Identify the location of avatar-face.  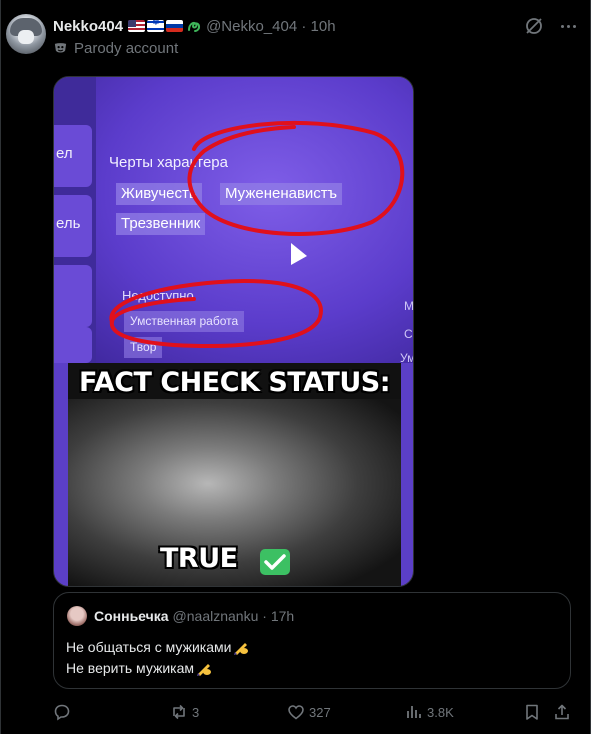
(26, 37).